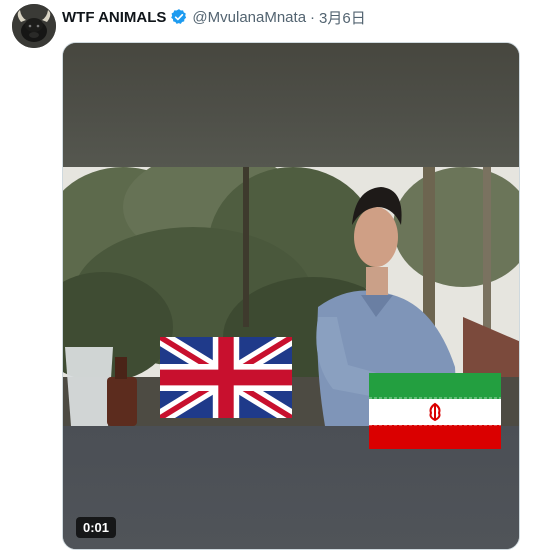 The width and height of the screenshot is (535, 558). I want to click on tweet-date: 3月6日, so click(342, 17).